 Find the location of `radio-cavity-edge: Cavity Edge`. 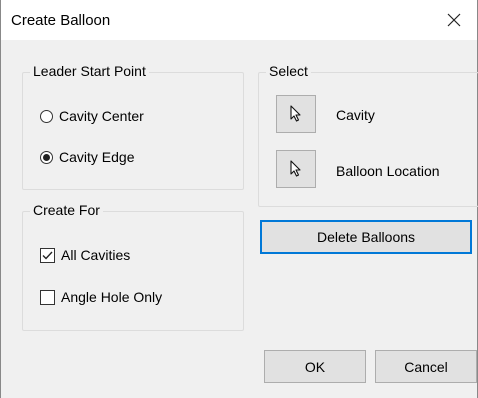

radio-cavity-edge: Cavity Edge is located at coordinates (87, 157).